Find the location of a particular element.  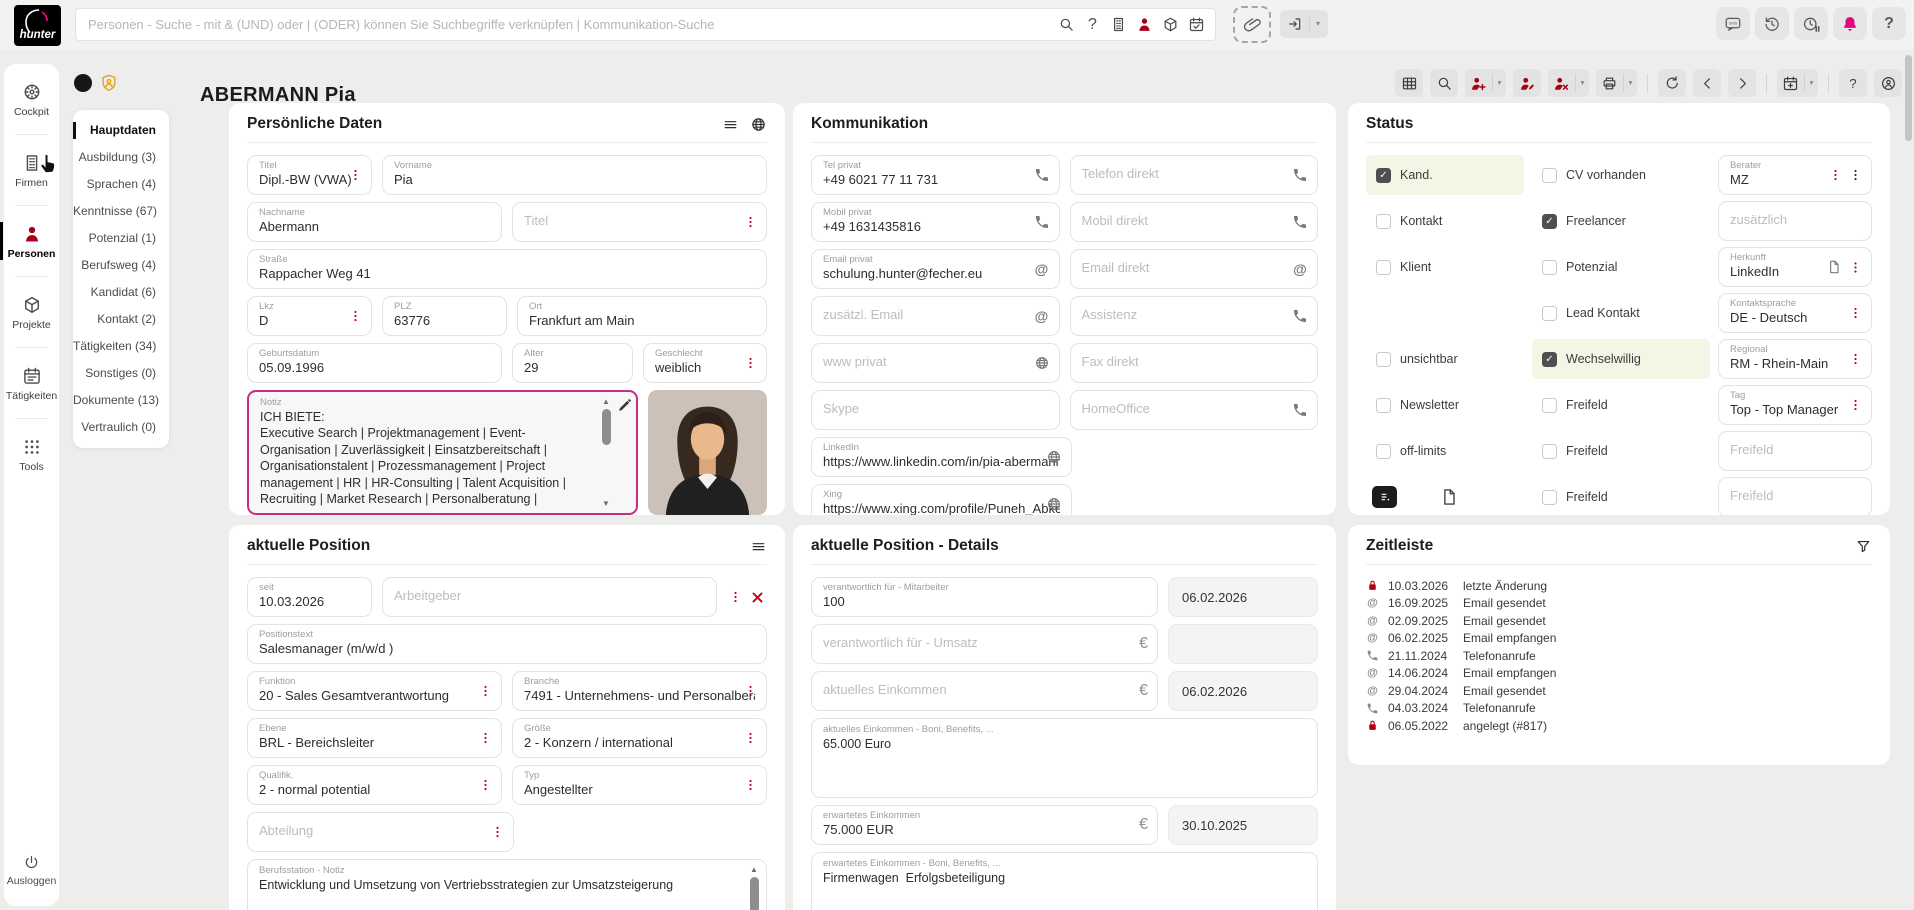

candidate-photo is located at coordinates (707, 452).